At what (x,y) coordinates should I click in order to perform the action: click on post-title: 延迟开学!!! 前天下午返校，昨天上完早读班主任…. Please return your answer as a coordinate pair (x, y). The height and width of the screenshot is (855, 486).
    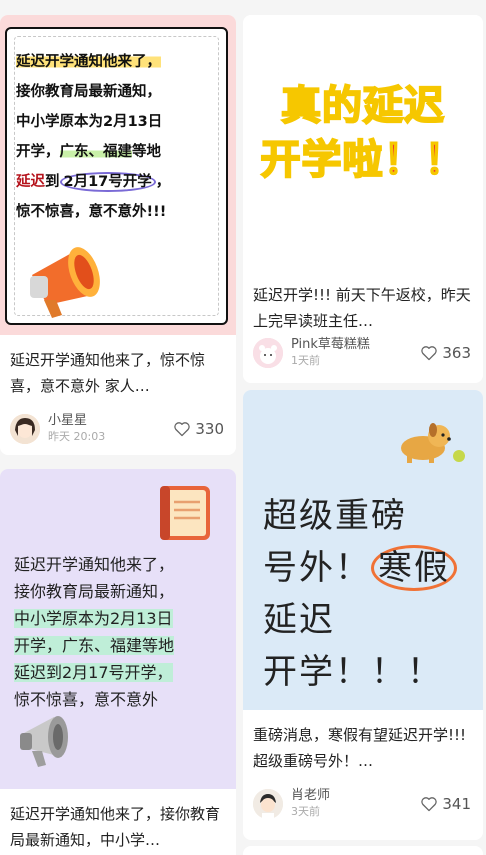
    Looking at the image, I should click on (363, 308).